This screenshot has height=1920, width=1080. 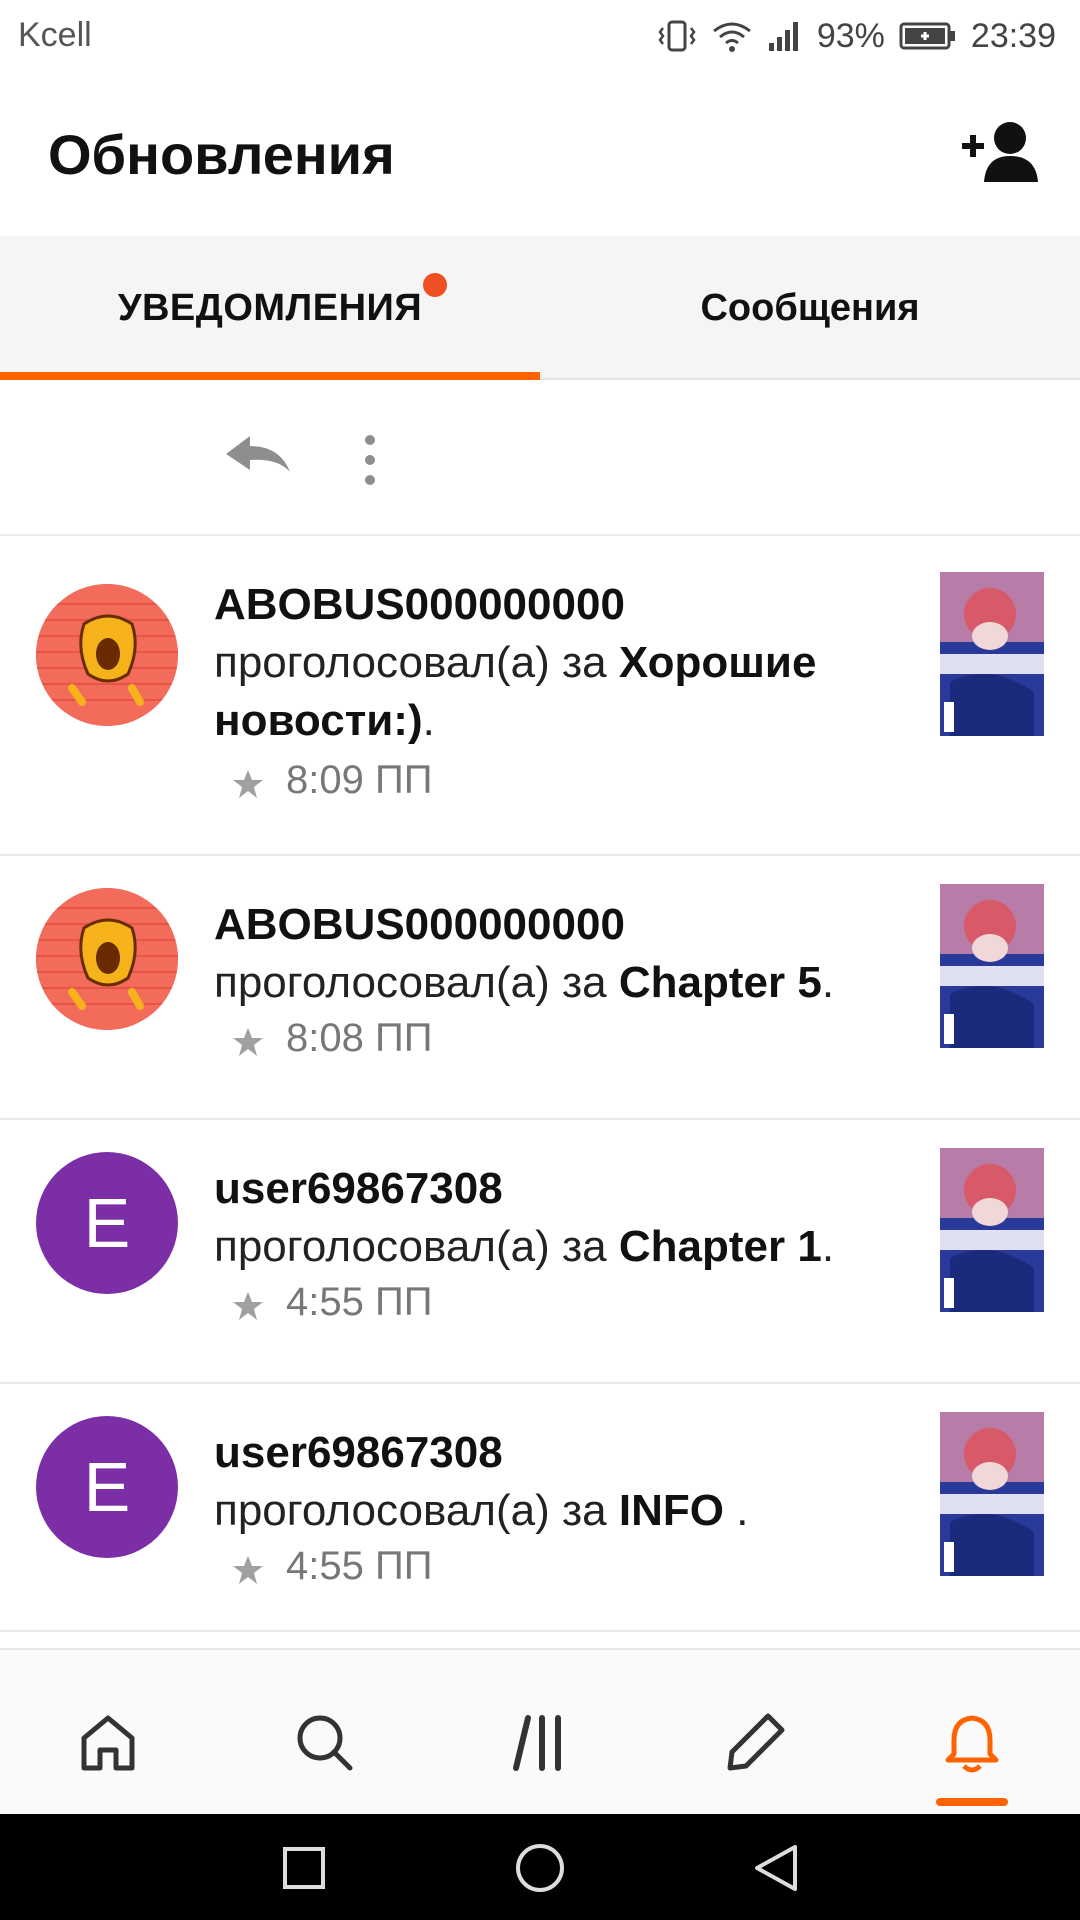 What do you see at coordinates (677, 1510) in the screenshot?
I see `notification-target: INFO` at bounding box center [677, 1510].